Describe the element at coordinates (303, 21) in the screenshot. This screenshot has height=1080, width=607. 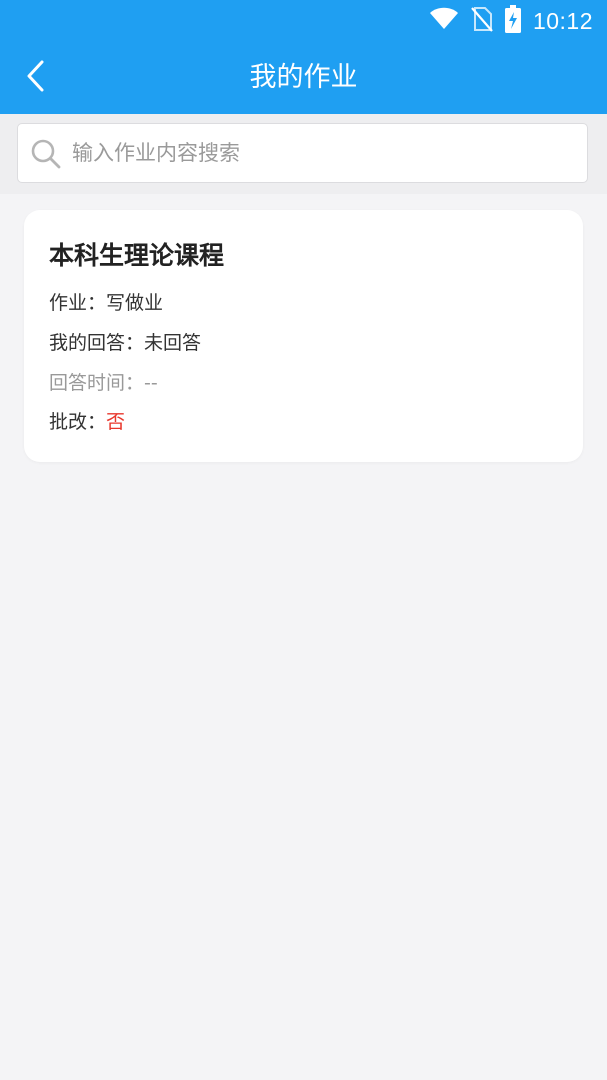
I see `status-bar: 10:12` at that location.